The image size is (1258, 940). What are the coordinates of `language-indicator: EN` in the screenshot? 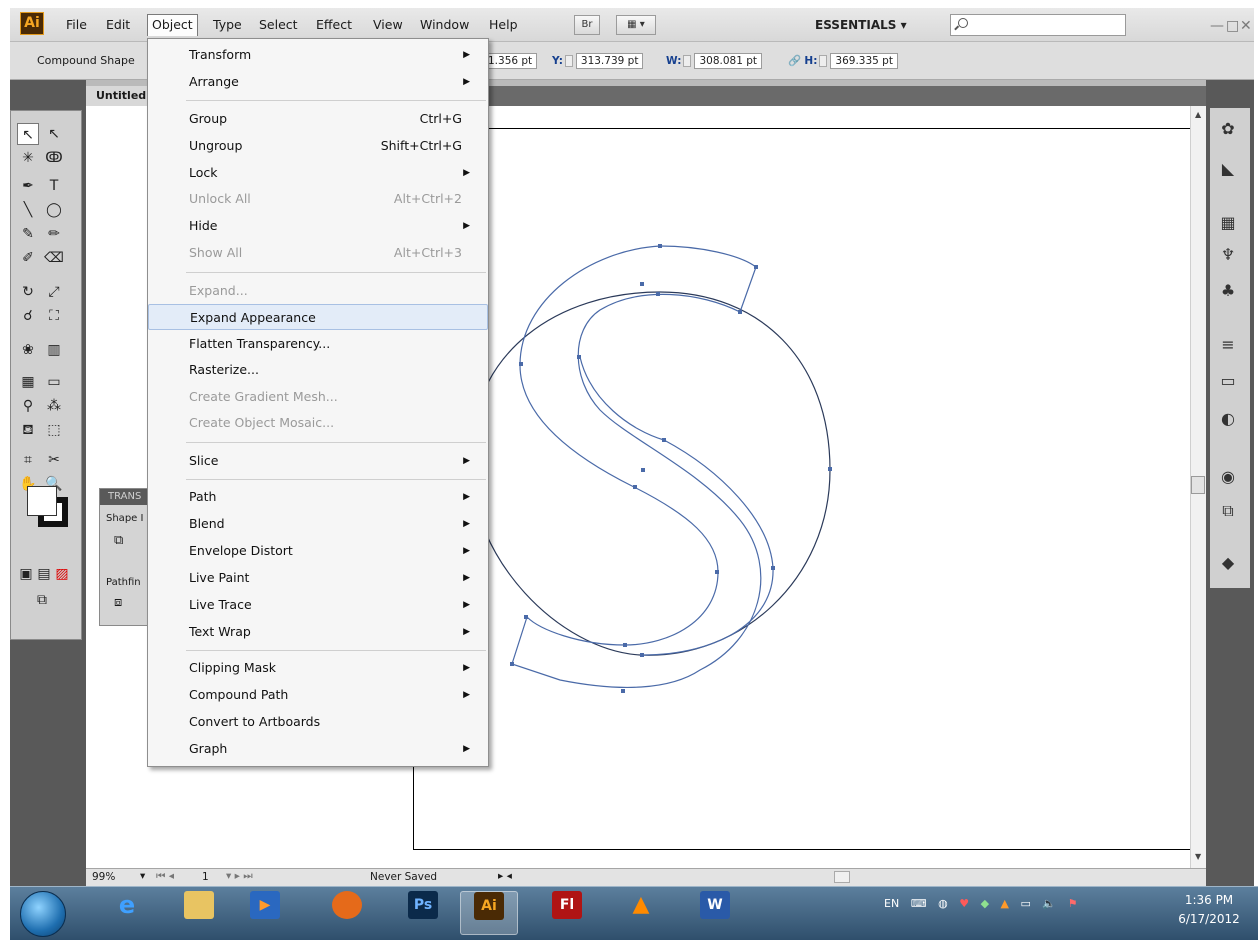 It's located at (891, 903).